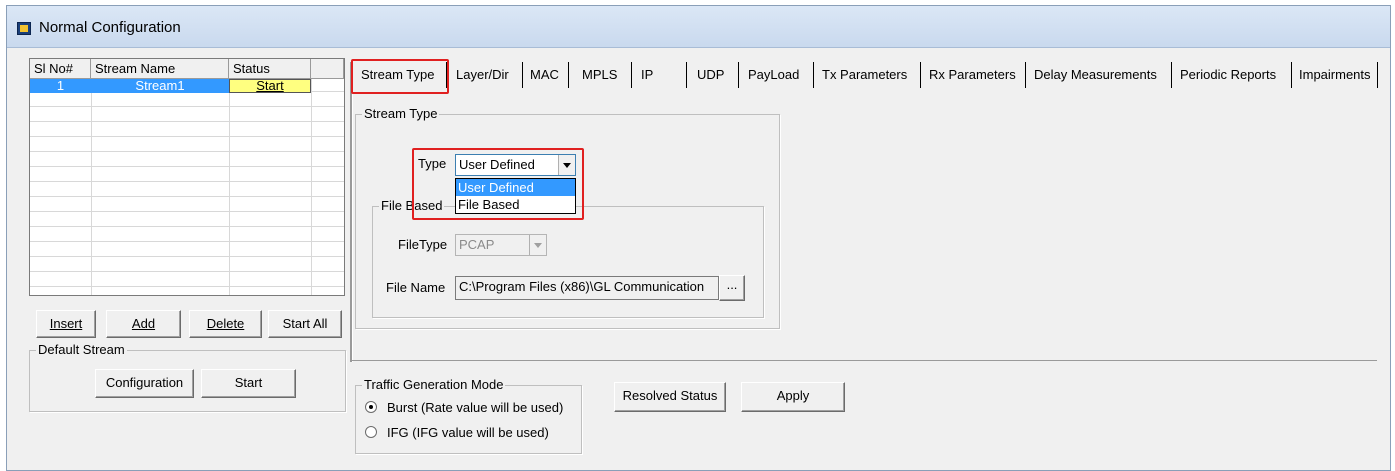 The image size is (1395, 471). Describe the element at coordinates (60, 69) in the screenshot. I see `column-header-sl-no: Sl No#` at that location.